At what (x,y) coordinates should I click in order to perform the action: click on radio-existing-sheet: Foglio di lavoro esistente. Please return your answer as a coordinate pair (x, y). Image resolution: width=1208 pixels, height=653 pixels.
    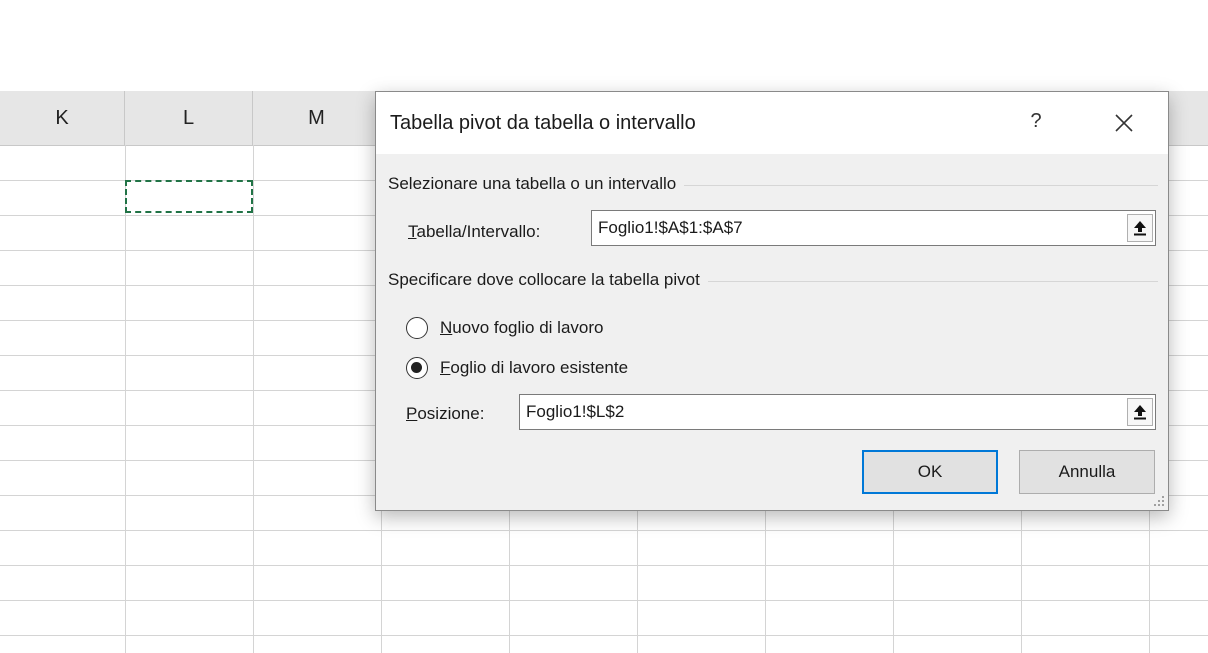
    Looking at the image, I should click on (517, 368).